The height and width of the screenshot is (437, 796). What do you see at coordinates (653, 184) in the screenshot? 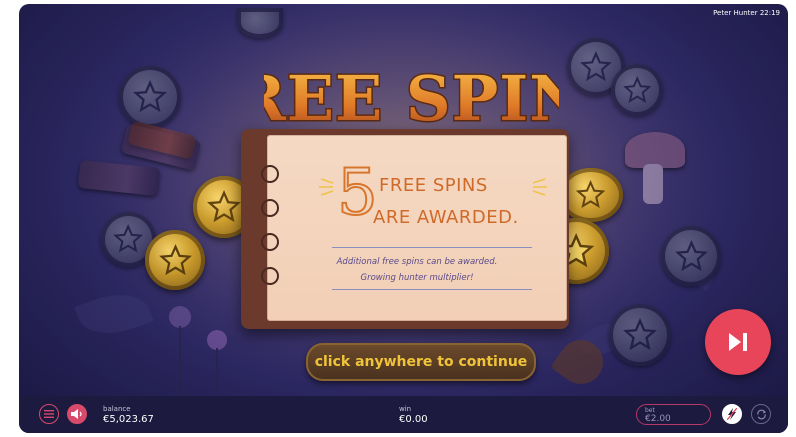
I see `mushroom-stem` at bounding box center [653, 184].